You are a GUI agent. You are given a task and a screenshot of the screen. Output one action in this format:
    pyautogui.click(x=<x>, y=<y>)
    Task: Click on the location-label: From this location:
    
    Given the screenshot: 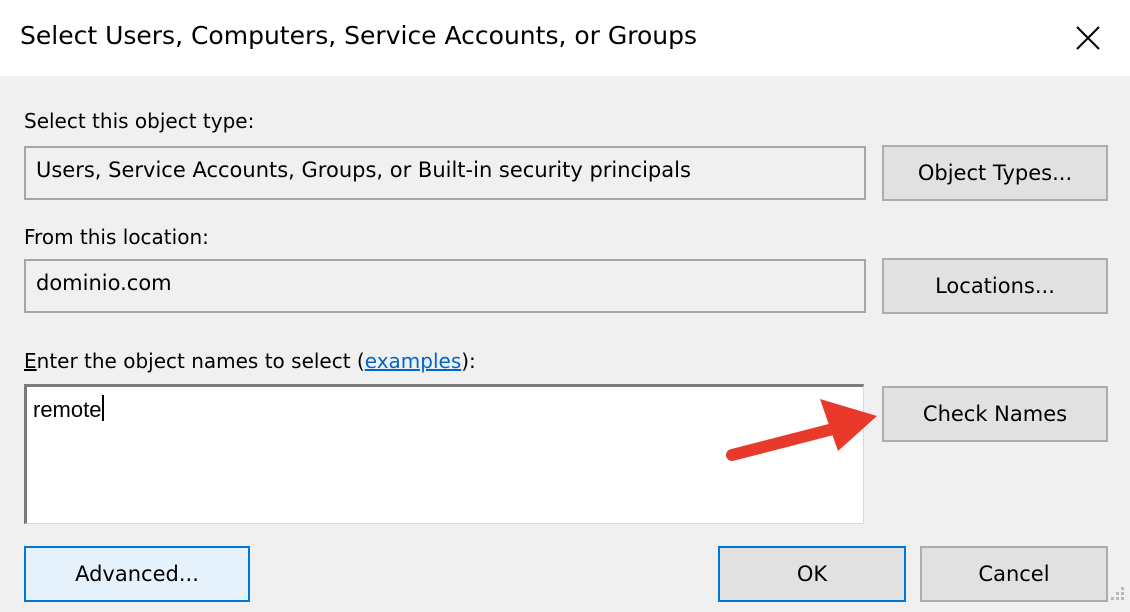 What is the action you would take?
    pyautogui.click(x=116, y=237)
    